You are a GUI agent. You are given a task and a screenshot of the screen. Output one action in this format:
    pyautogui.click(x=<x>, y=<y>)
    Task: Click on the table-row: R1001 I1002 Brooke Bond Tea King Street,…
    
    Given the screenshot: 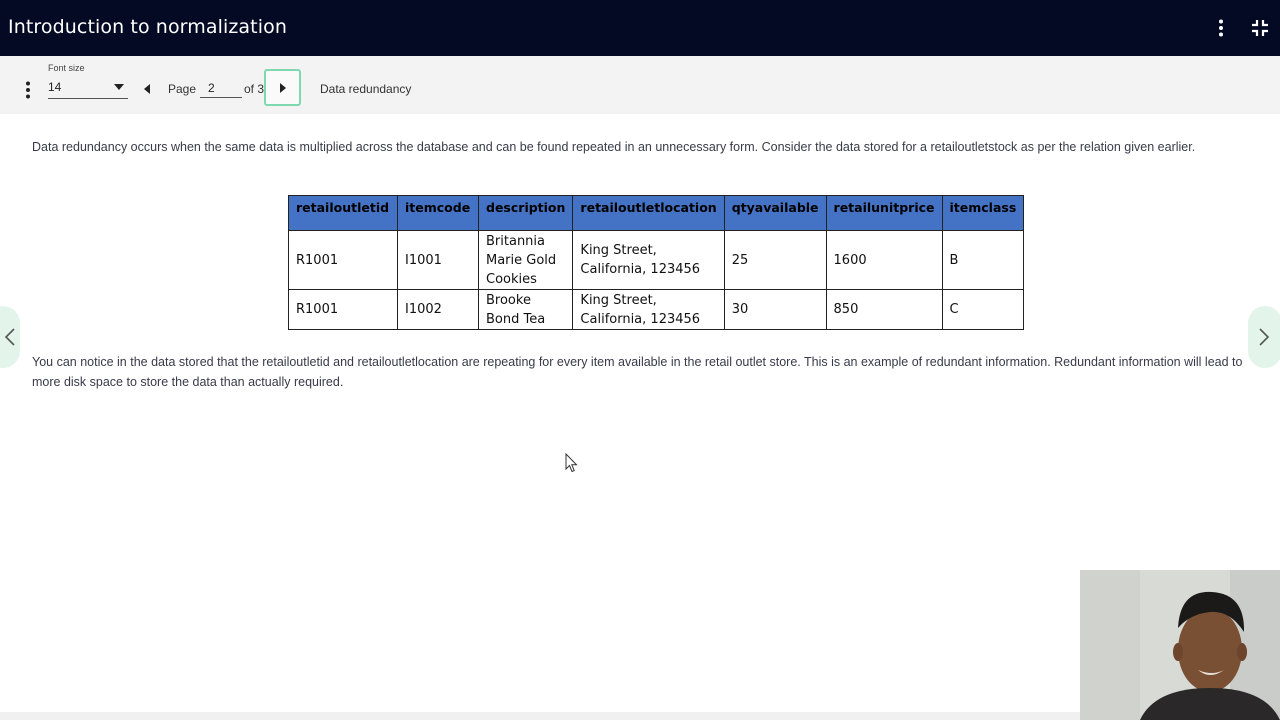 What is the action you would take?
    pyautogui.click(x=656, y=309)
    